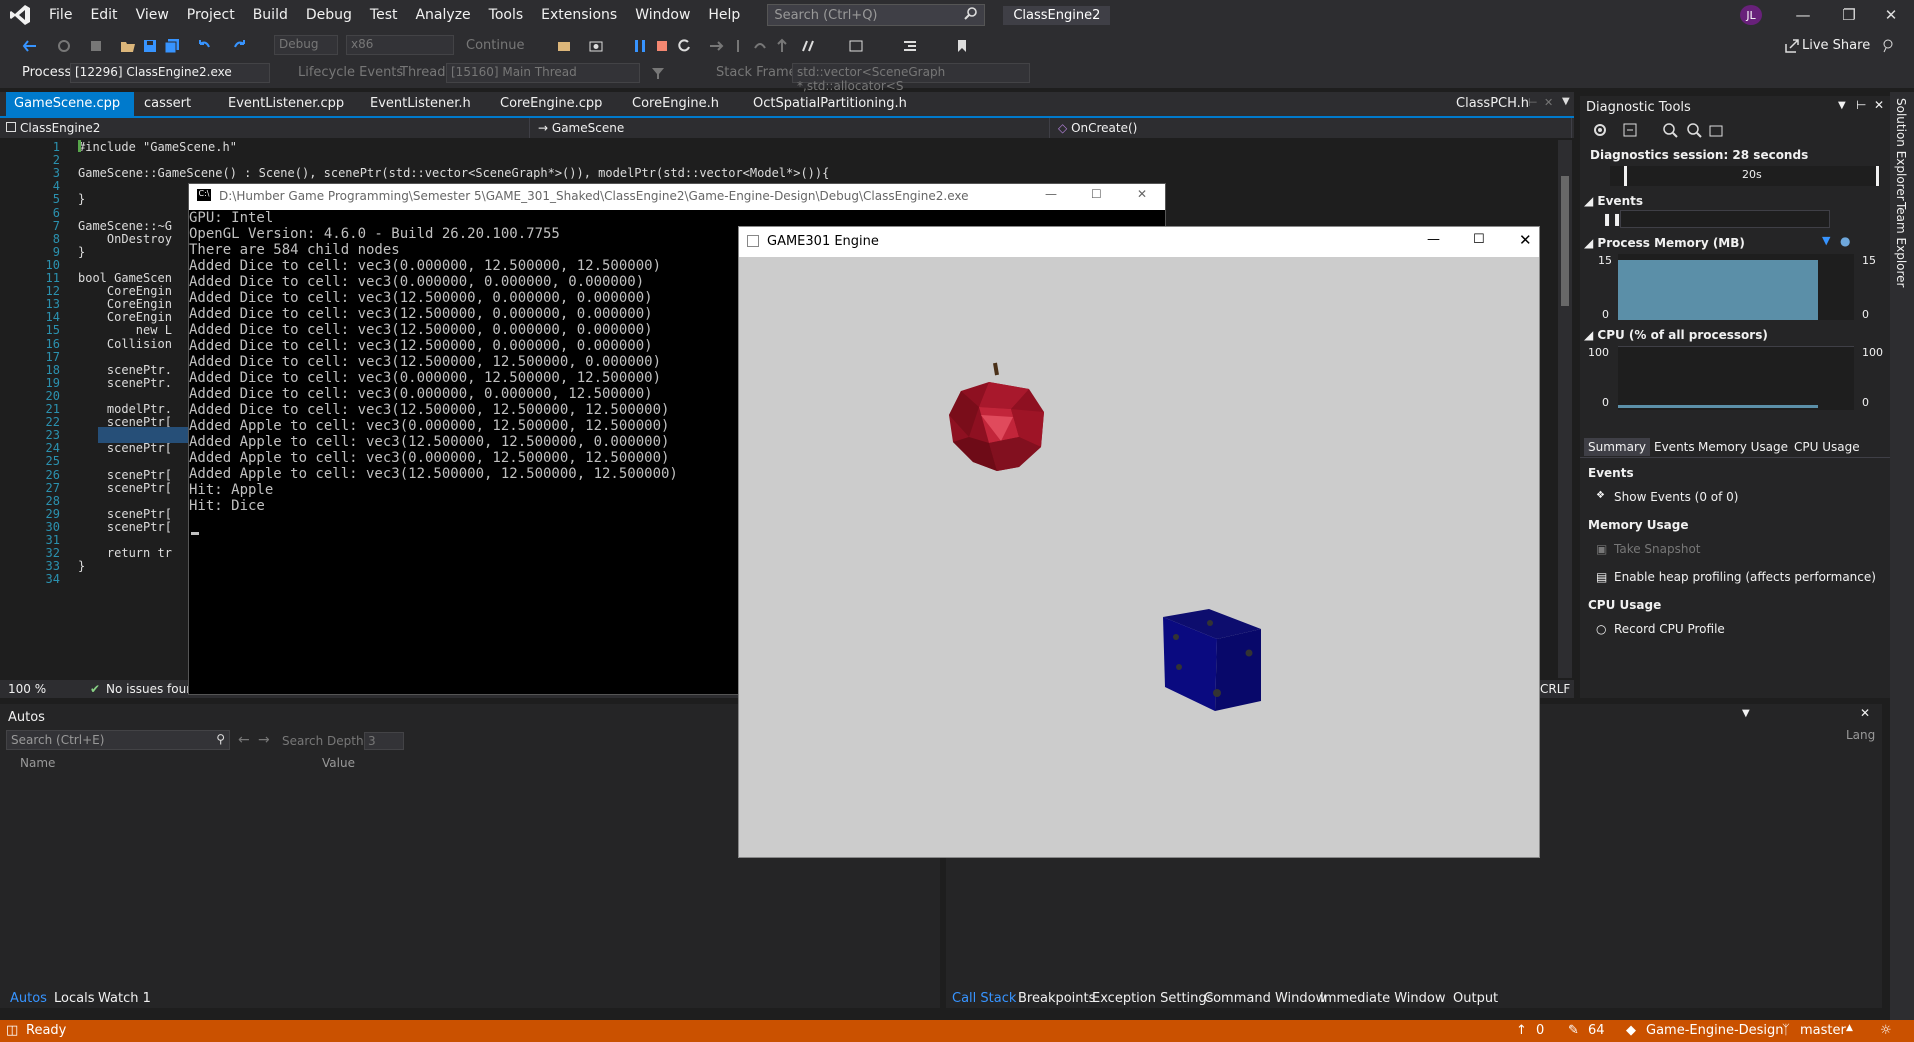 Image resolution: width=1914 pixels, height=1042 pixels. What do you see at coordinates (1751, 15) in the screenshot?
I see `avatar: JL` at bounding box center [1751, 15].